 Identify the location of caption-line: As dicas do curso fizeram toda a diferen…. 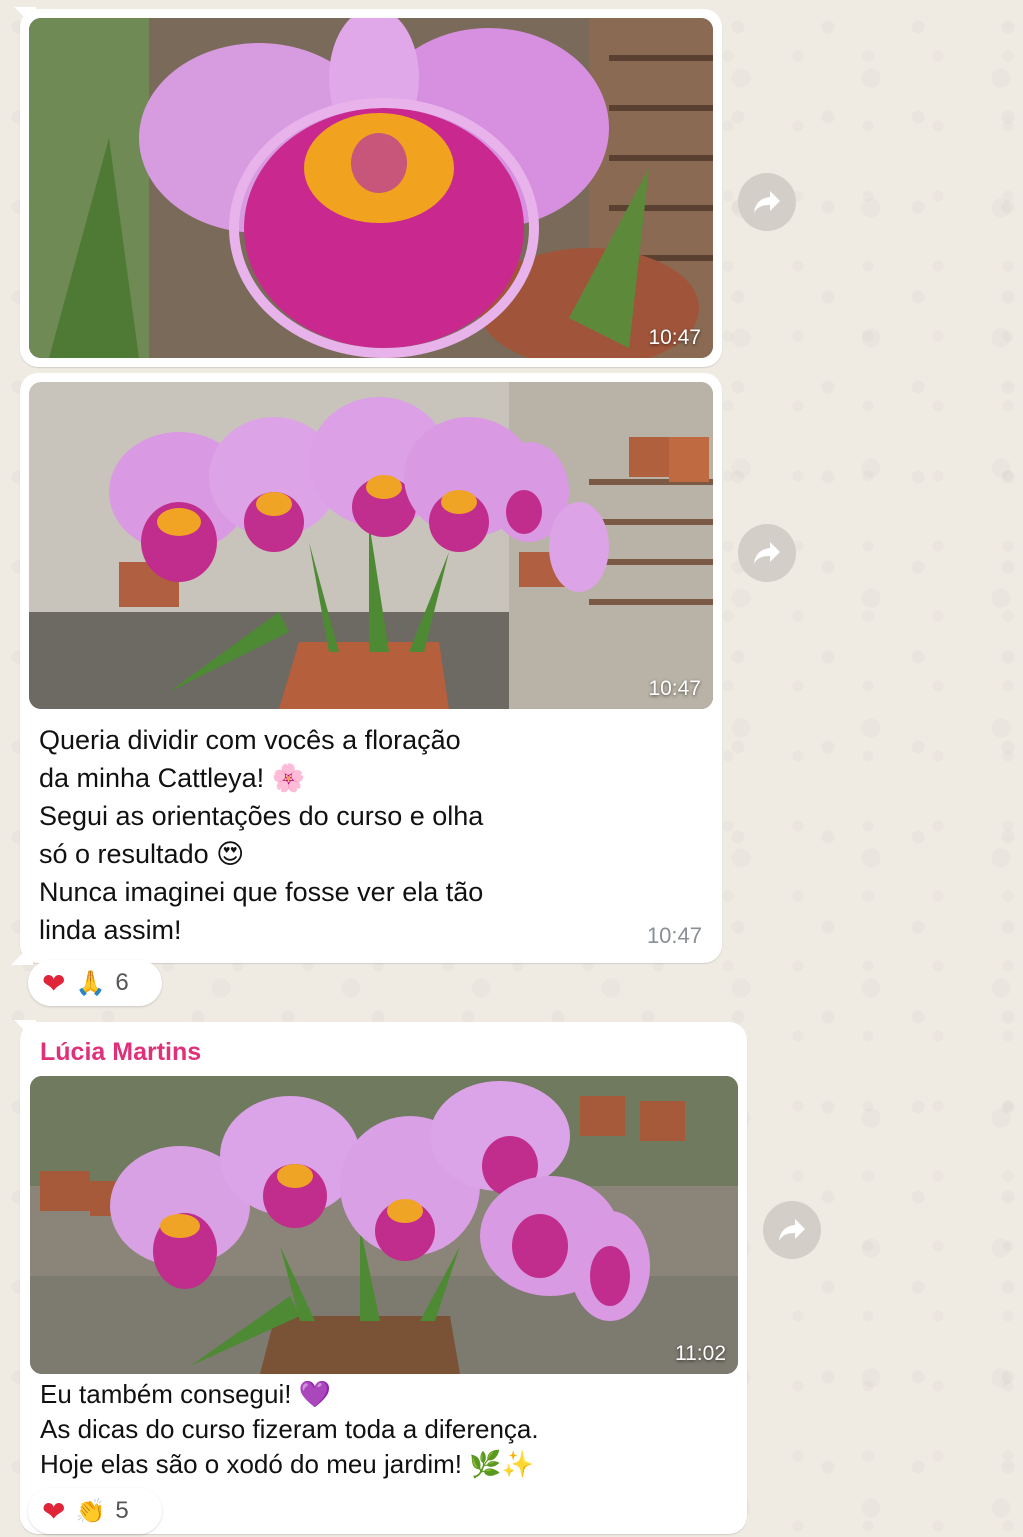
(289, 1429).